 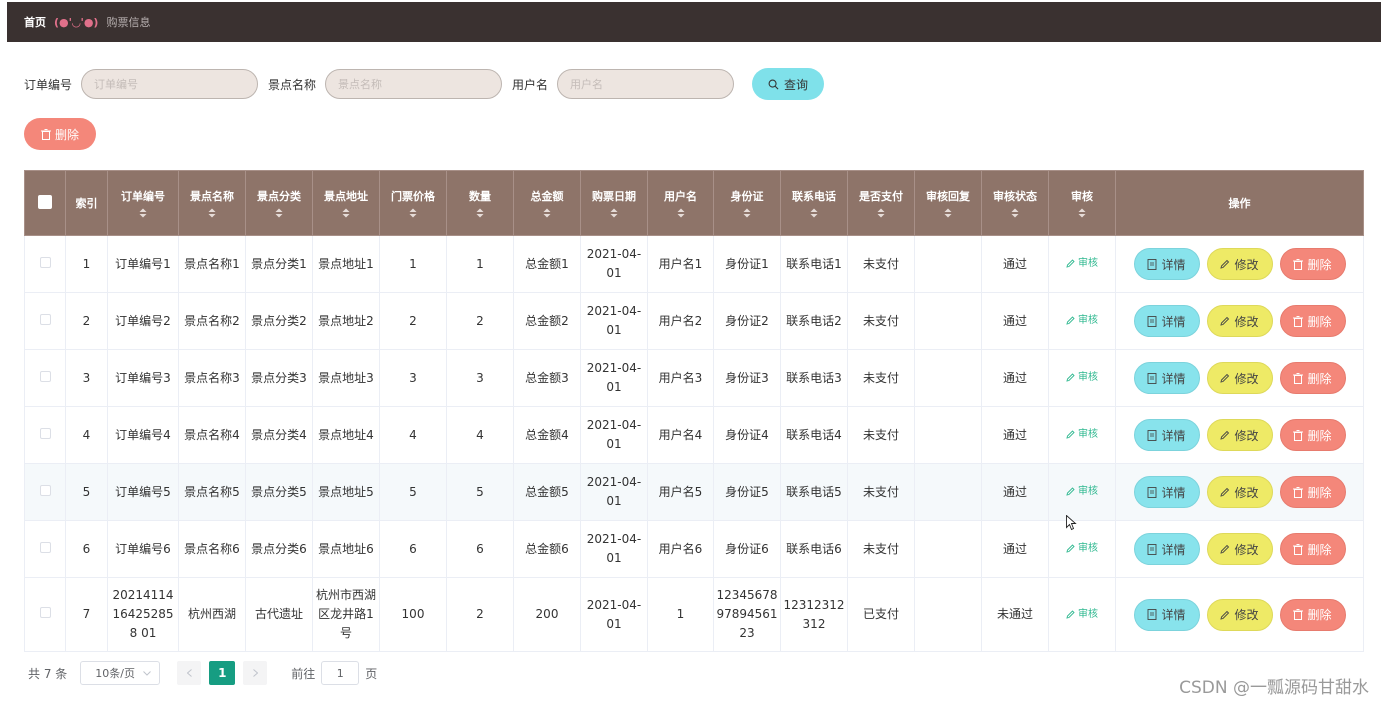 I want to click on query-button: 查询, so click(x=788, y=84).